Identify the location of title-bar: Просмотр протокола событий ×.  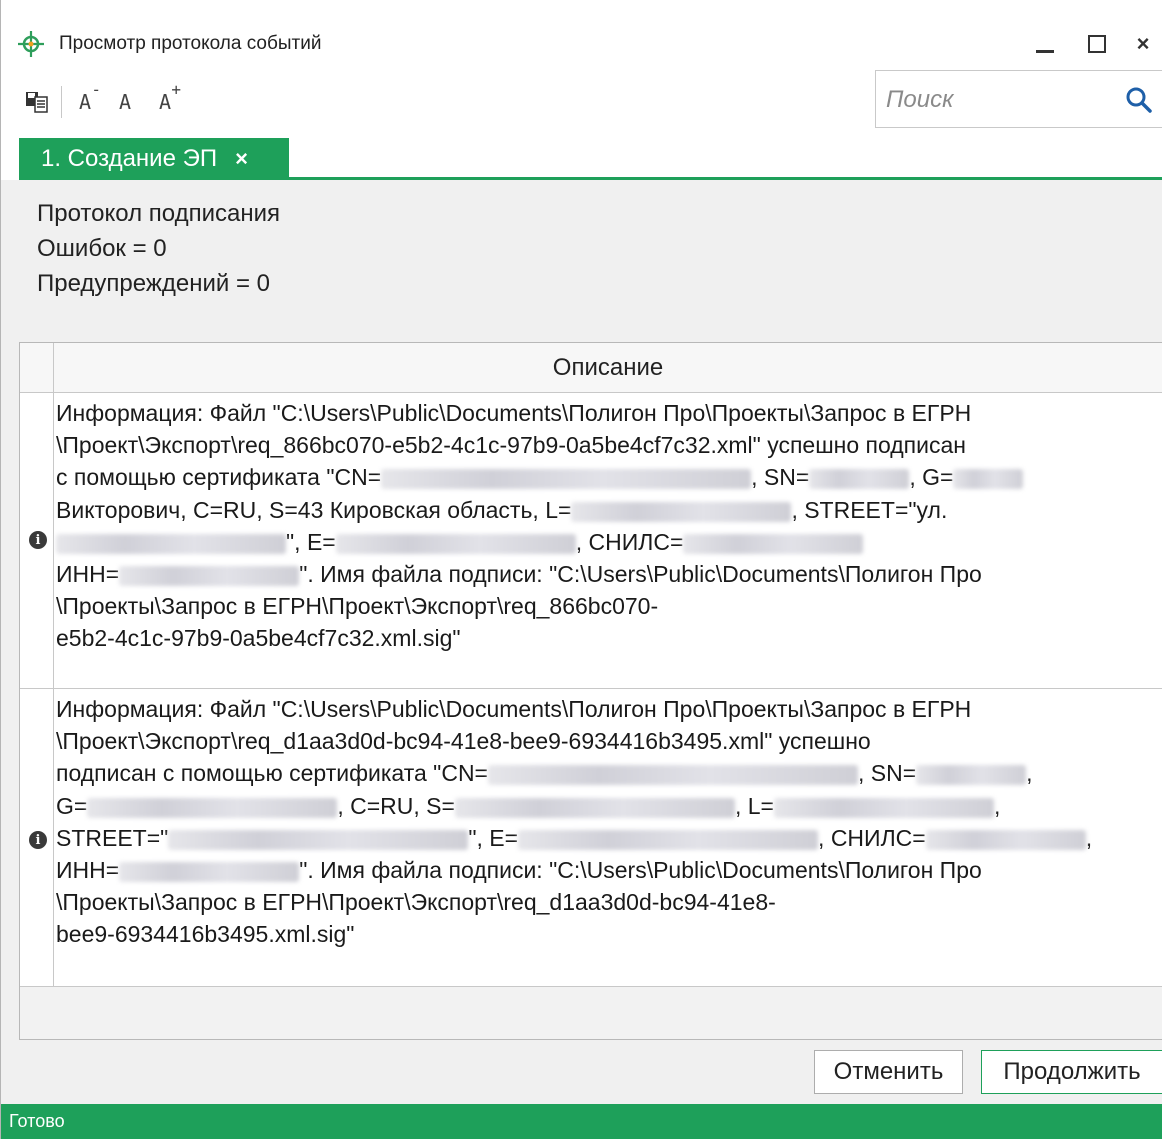
(581, 40).